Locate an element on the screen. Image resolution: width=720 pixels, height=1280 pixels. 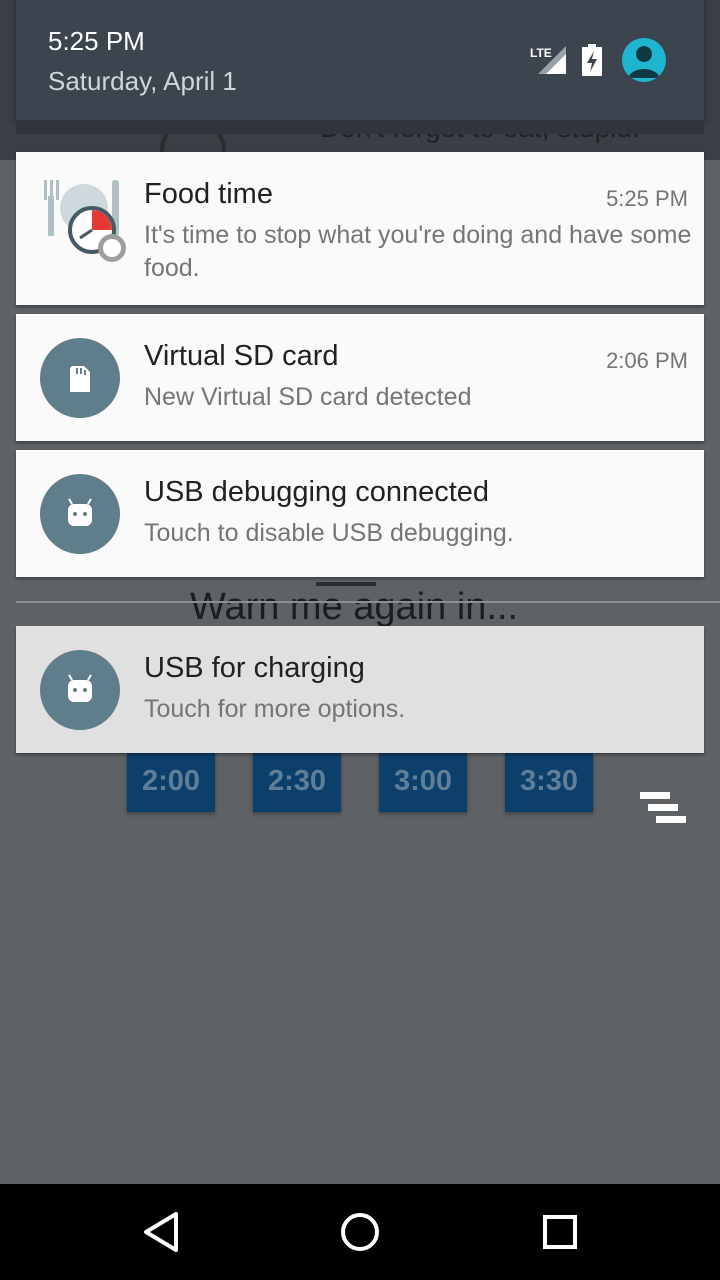
notification-usb-charging: USB for charging Touch for more options. is located at coordinates (360, 689).